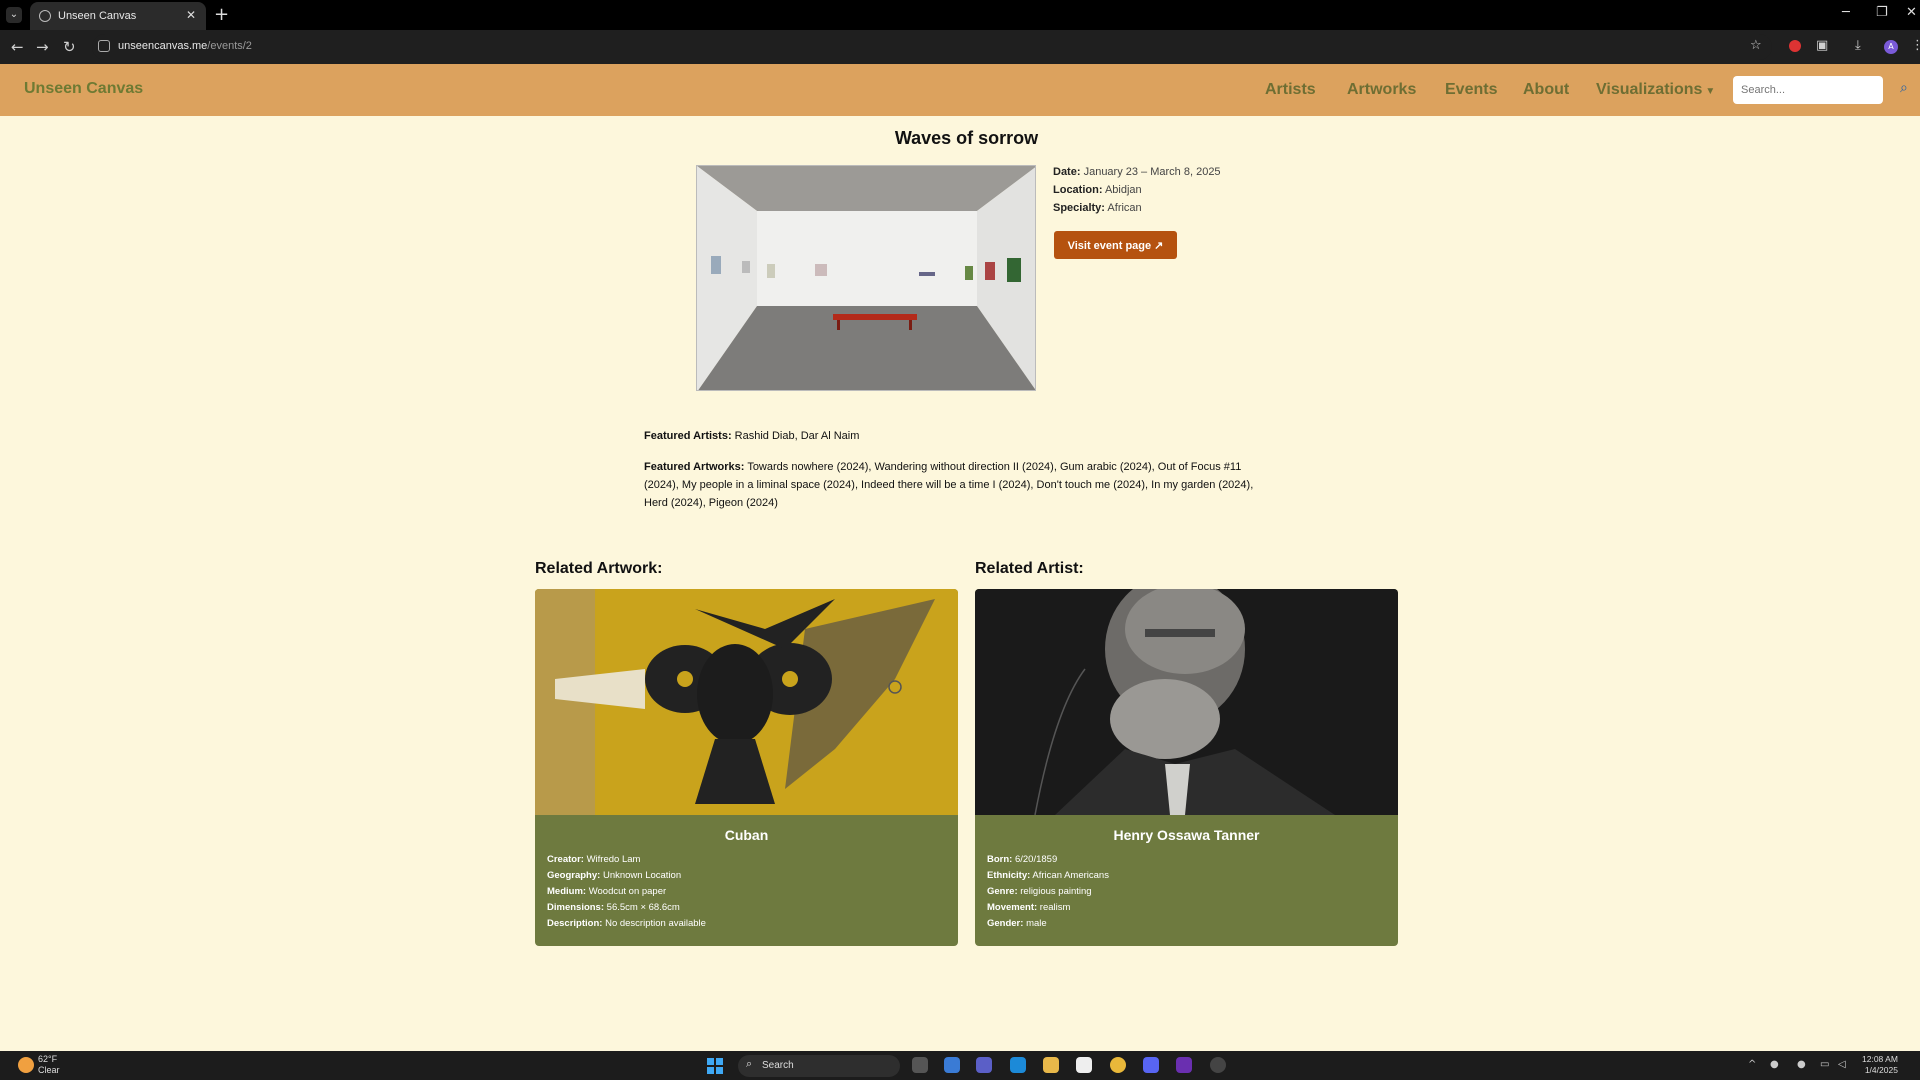 The image size is (1920, 1080). What do you see at coordinates (932, 47) in the screenshot?
I see `address-bar: unseencanvas.me/events/2` at bounding box center [932, 47].